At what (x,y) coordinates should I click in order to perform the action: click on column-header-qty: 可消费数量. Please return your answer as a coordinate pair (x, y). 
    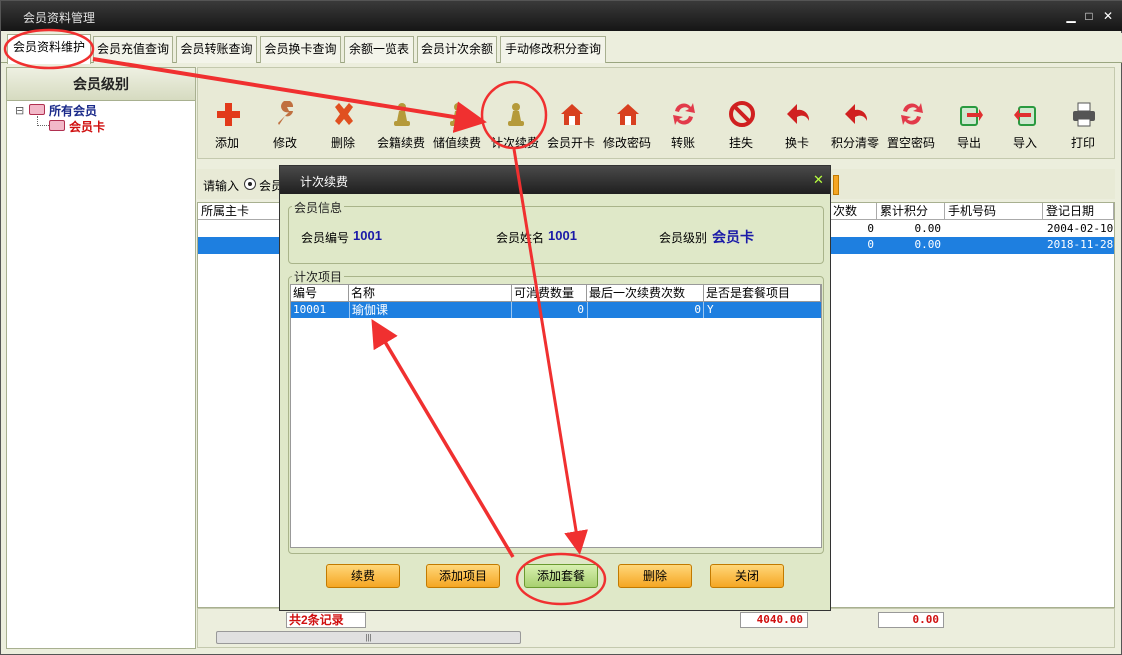
    Looking at the image, I should click on (549, 293).